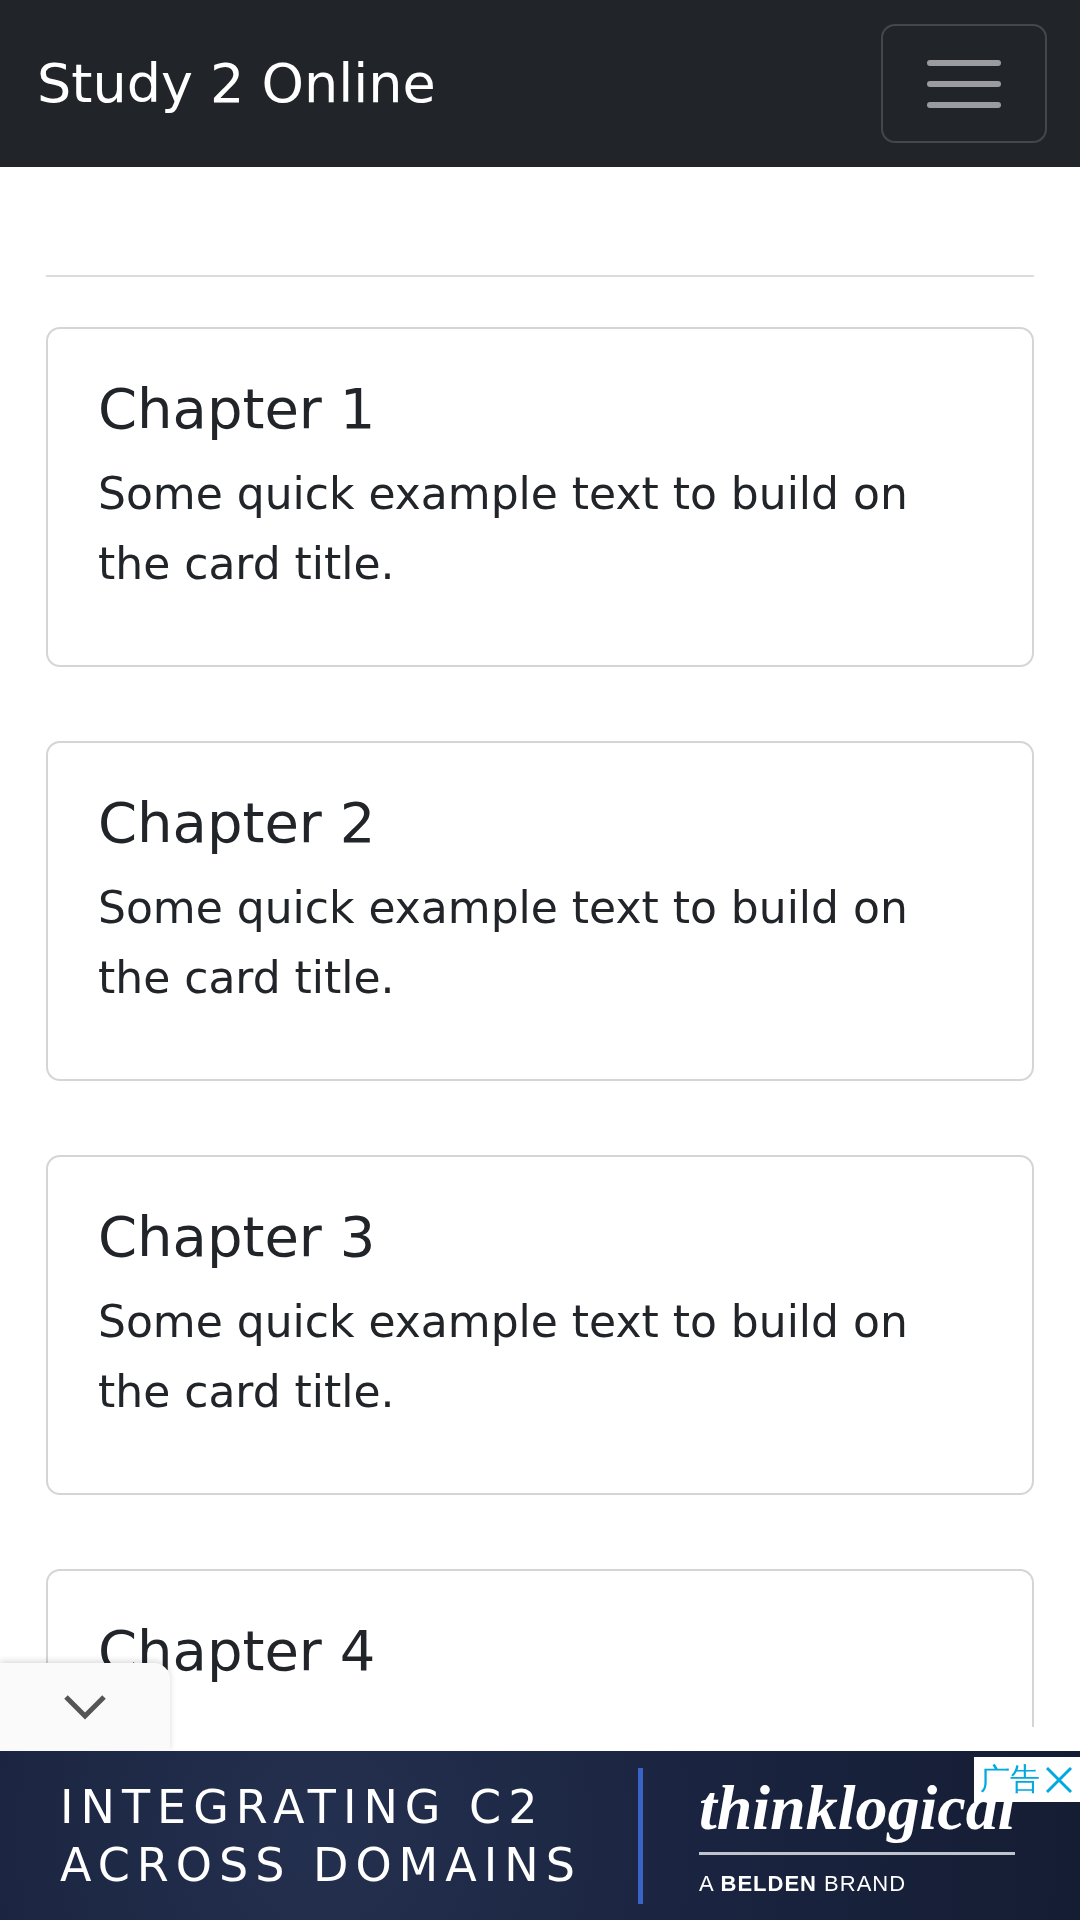 This screenshot has height=1920, width=1080. Describe the element at coordinates (321, 1864) in the screenshot. I see `ad-headline: ACROSS DOMAINS` at that location.